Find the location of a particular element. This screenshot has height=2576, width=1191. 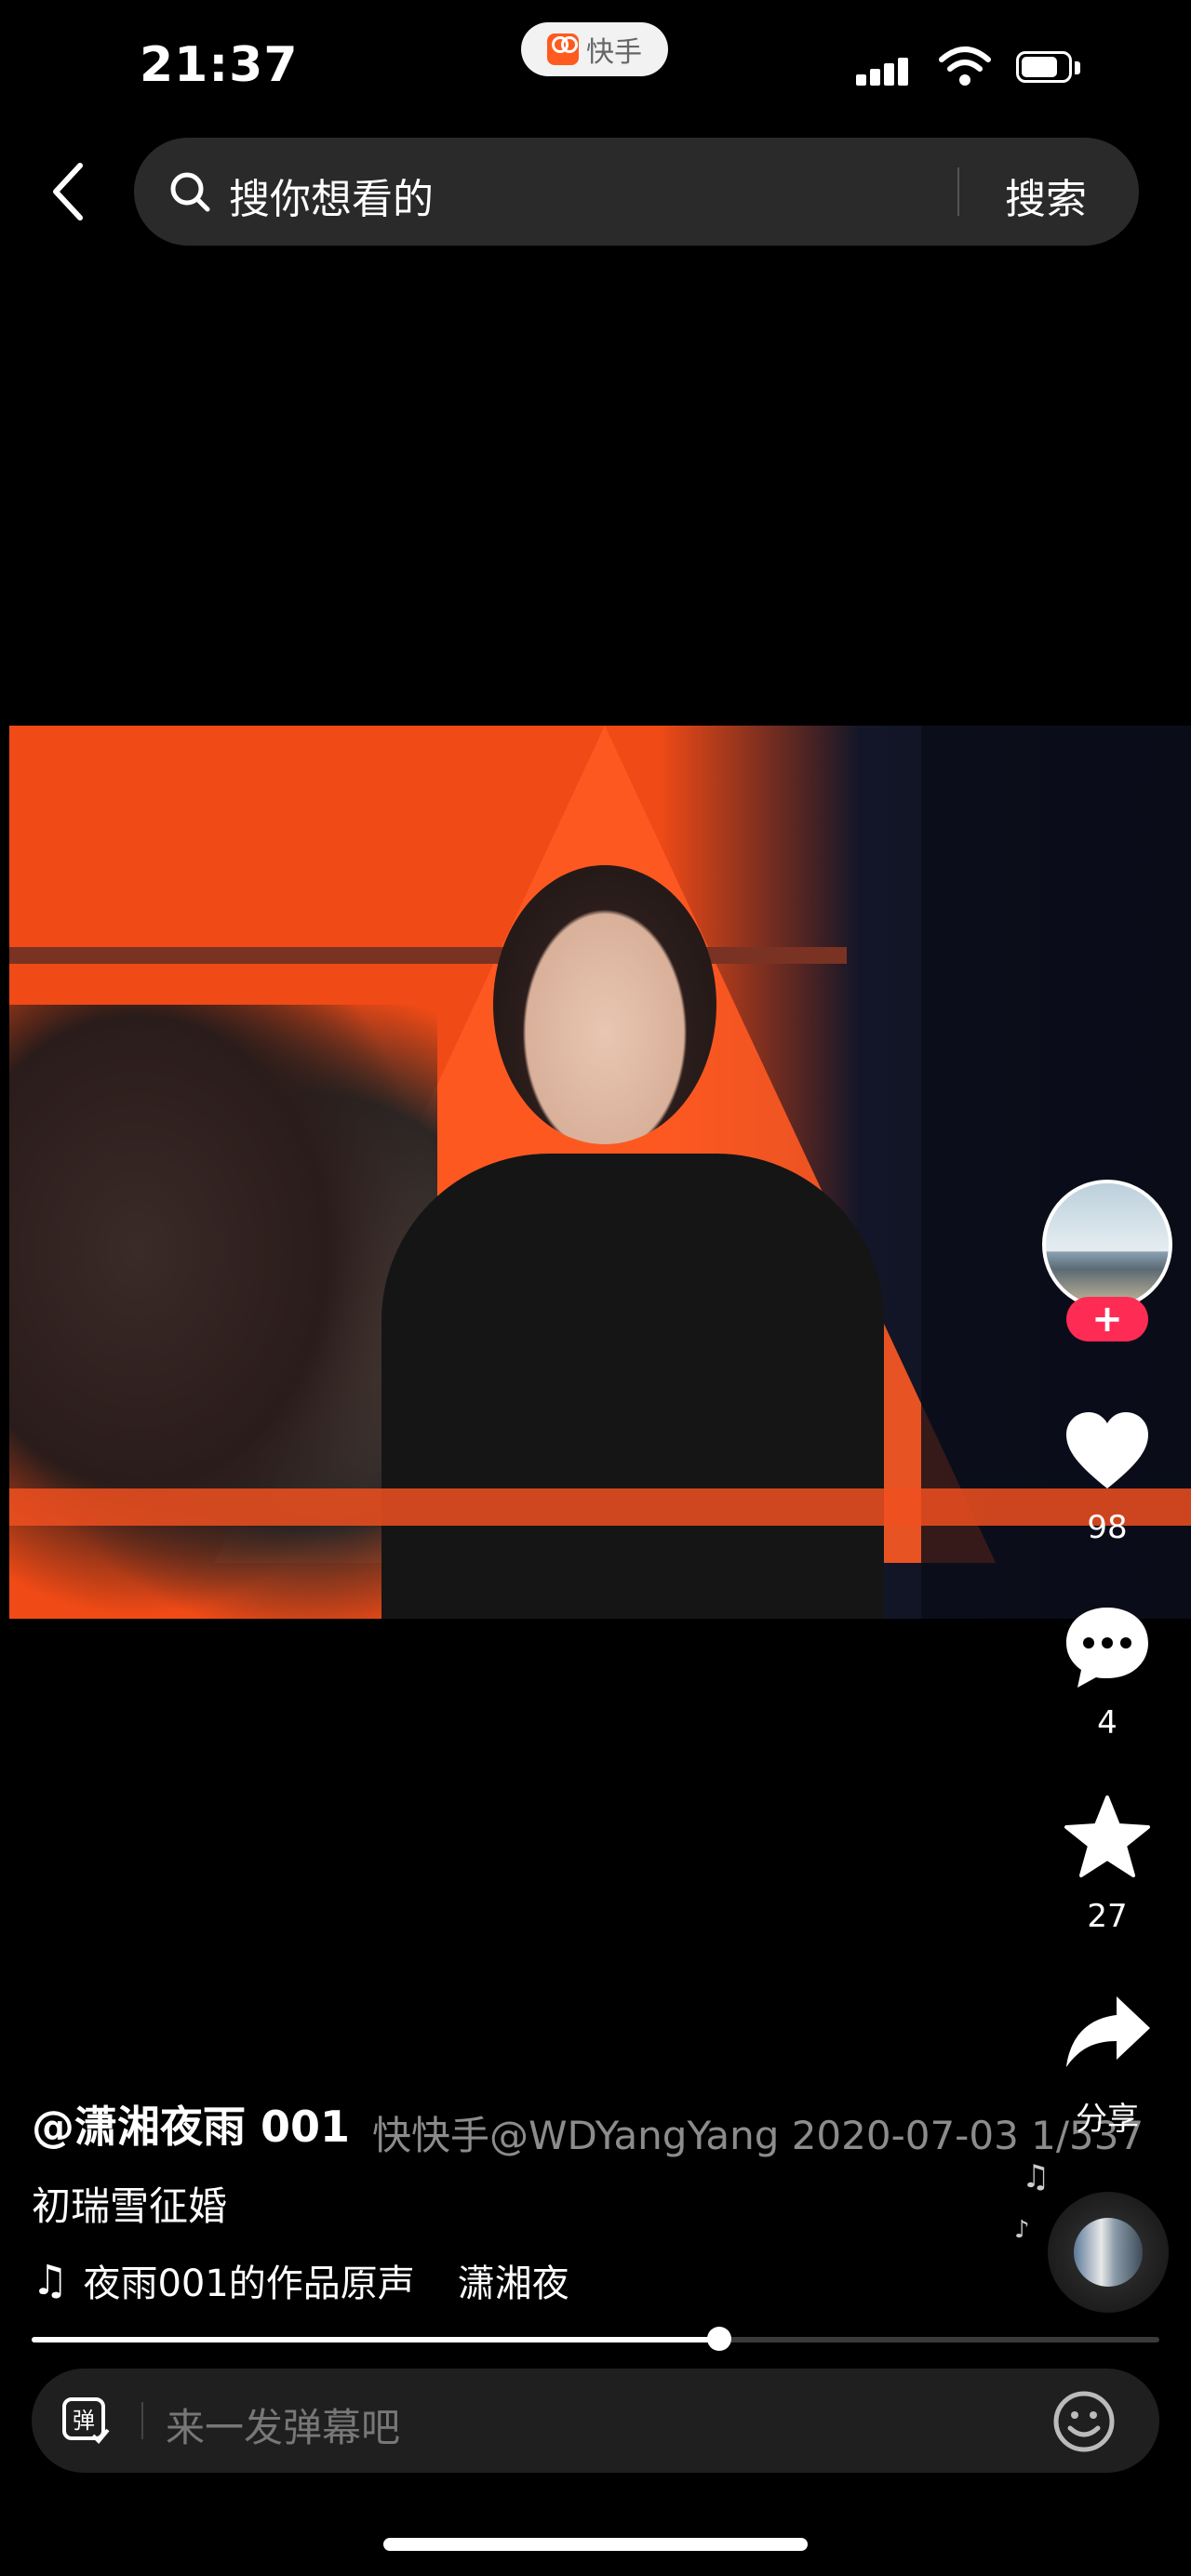

music-note-icon: ♫ is located at coordinates (50, 2280).